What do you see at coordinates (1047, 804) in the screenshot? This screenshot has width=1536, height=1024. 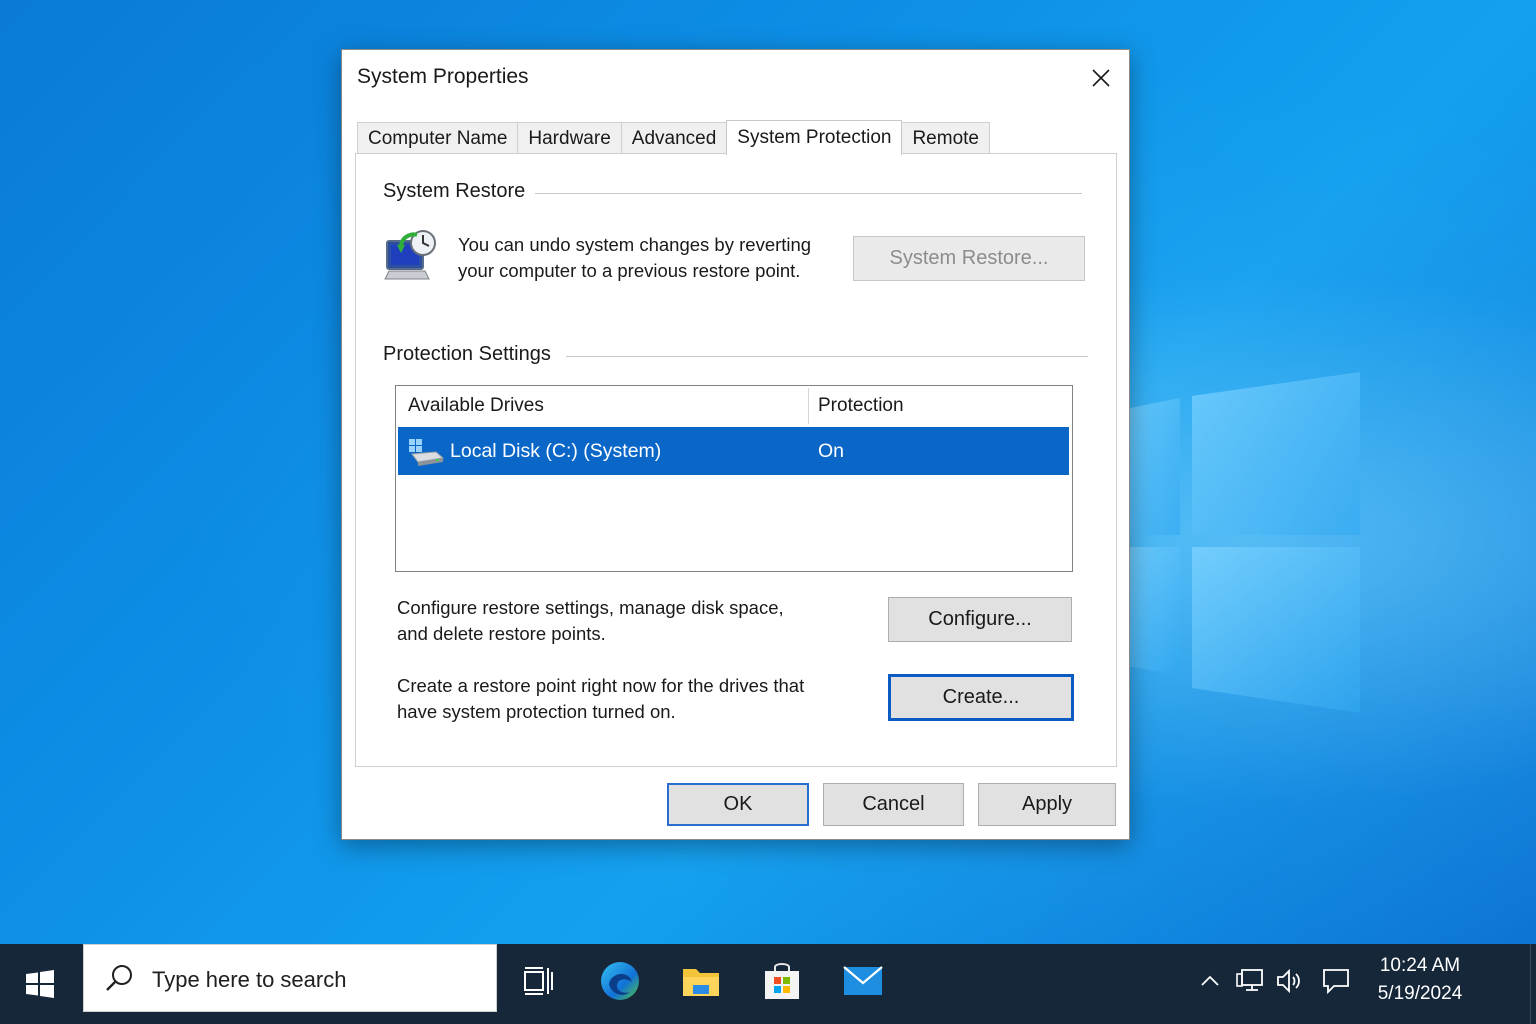 I see `apply-button: Apply` at bounding box center [1047, 804].